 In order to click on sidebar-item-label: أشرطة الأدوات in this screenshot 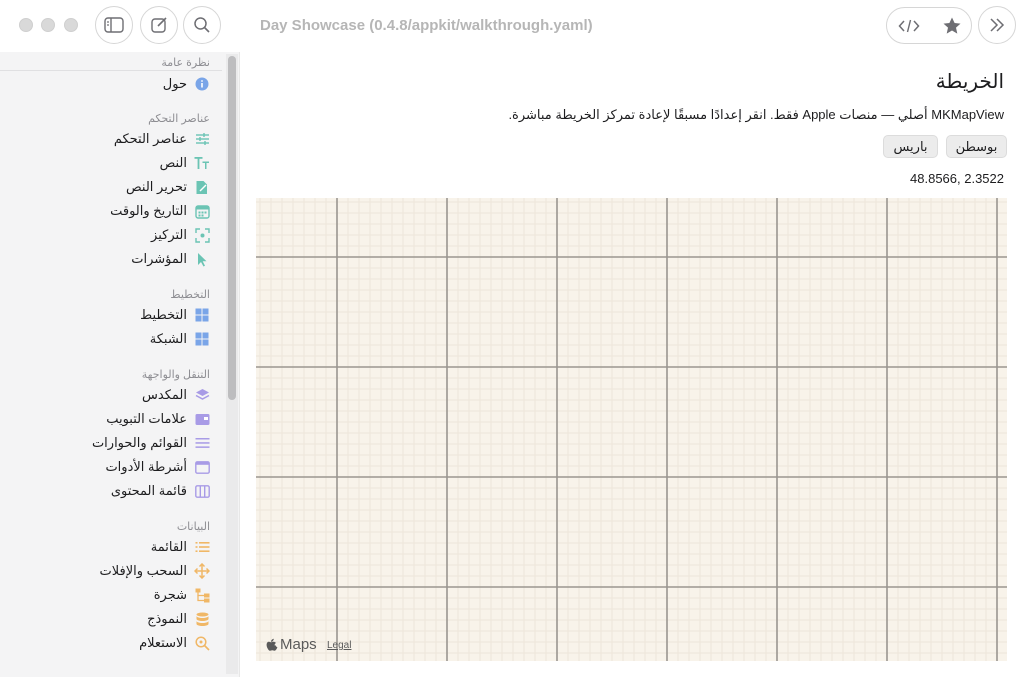, I will do `click(146, 466)`.